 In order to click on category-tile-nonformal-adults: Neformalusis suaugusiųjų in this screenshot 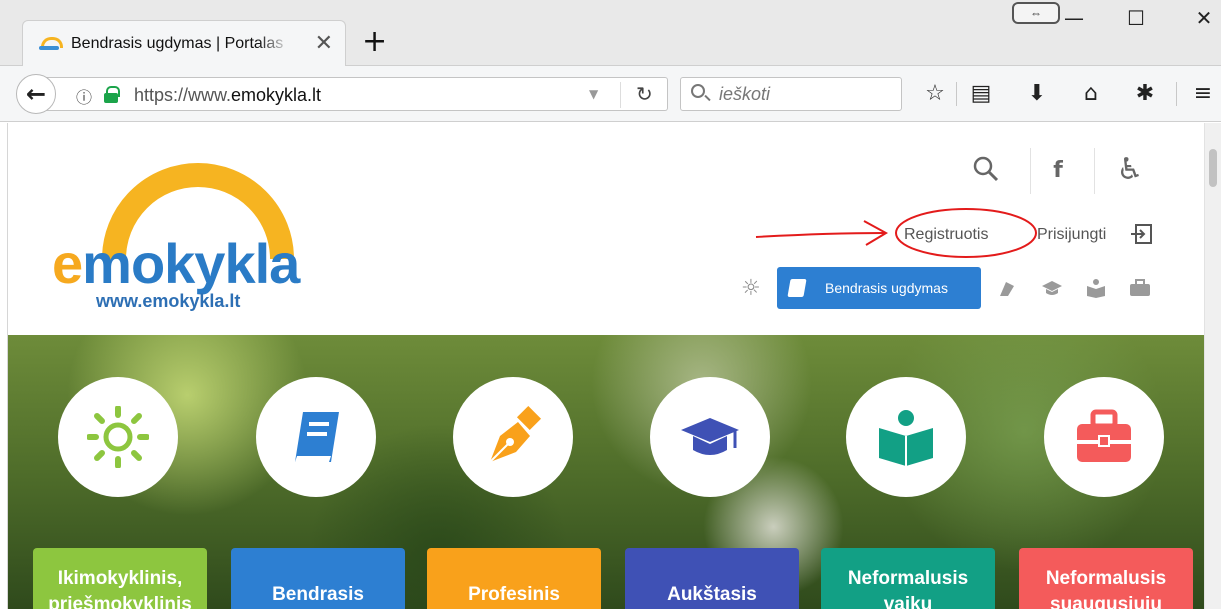, I will do `click(1106, 578)`.